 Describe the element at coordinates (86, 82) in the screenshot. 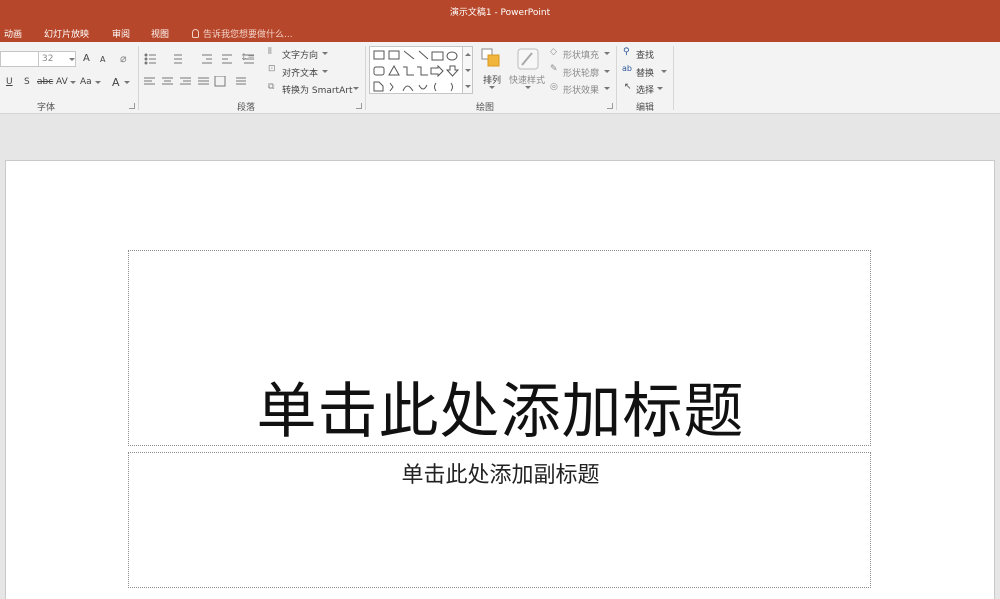

I see `change-case-button: Aa` at that location.